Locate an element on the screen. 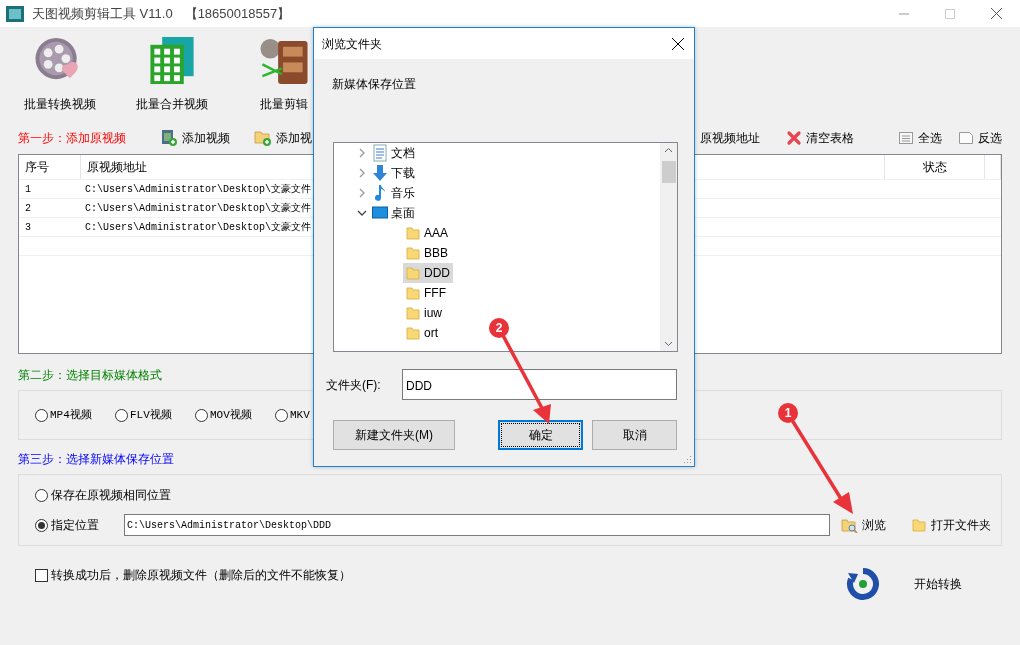  step-label: 第一步：添加原视频 is located at coordinates (72, 138).